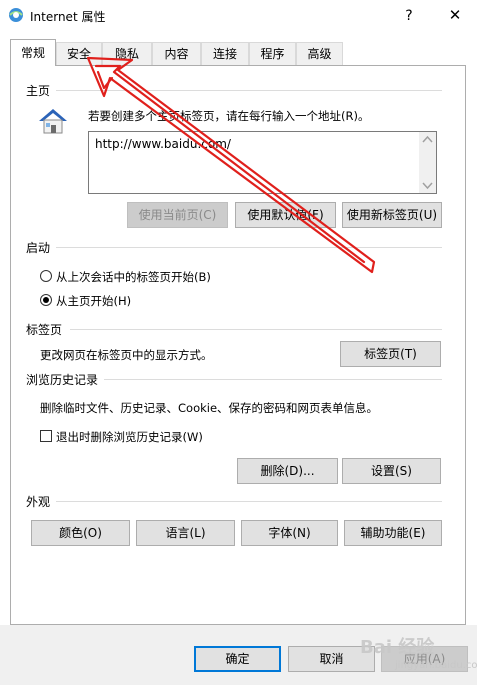  I want to click on ok-button: 确定, so click(237, 659).